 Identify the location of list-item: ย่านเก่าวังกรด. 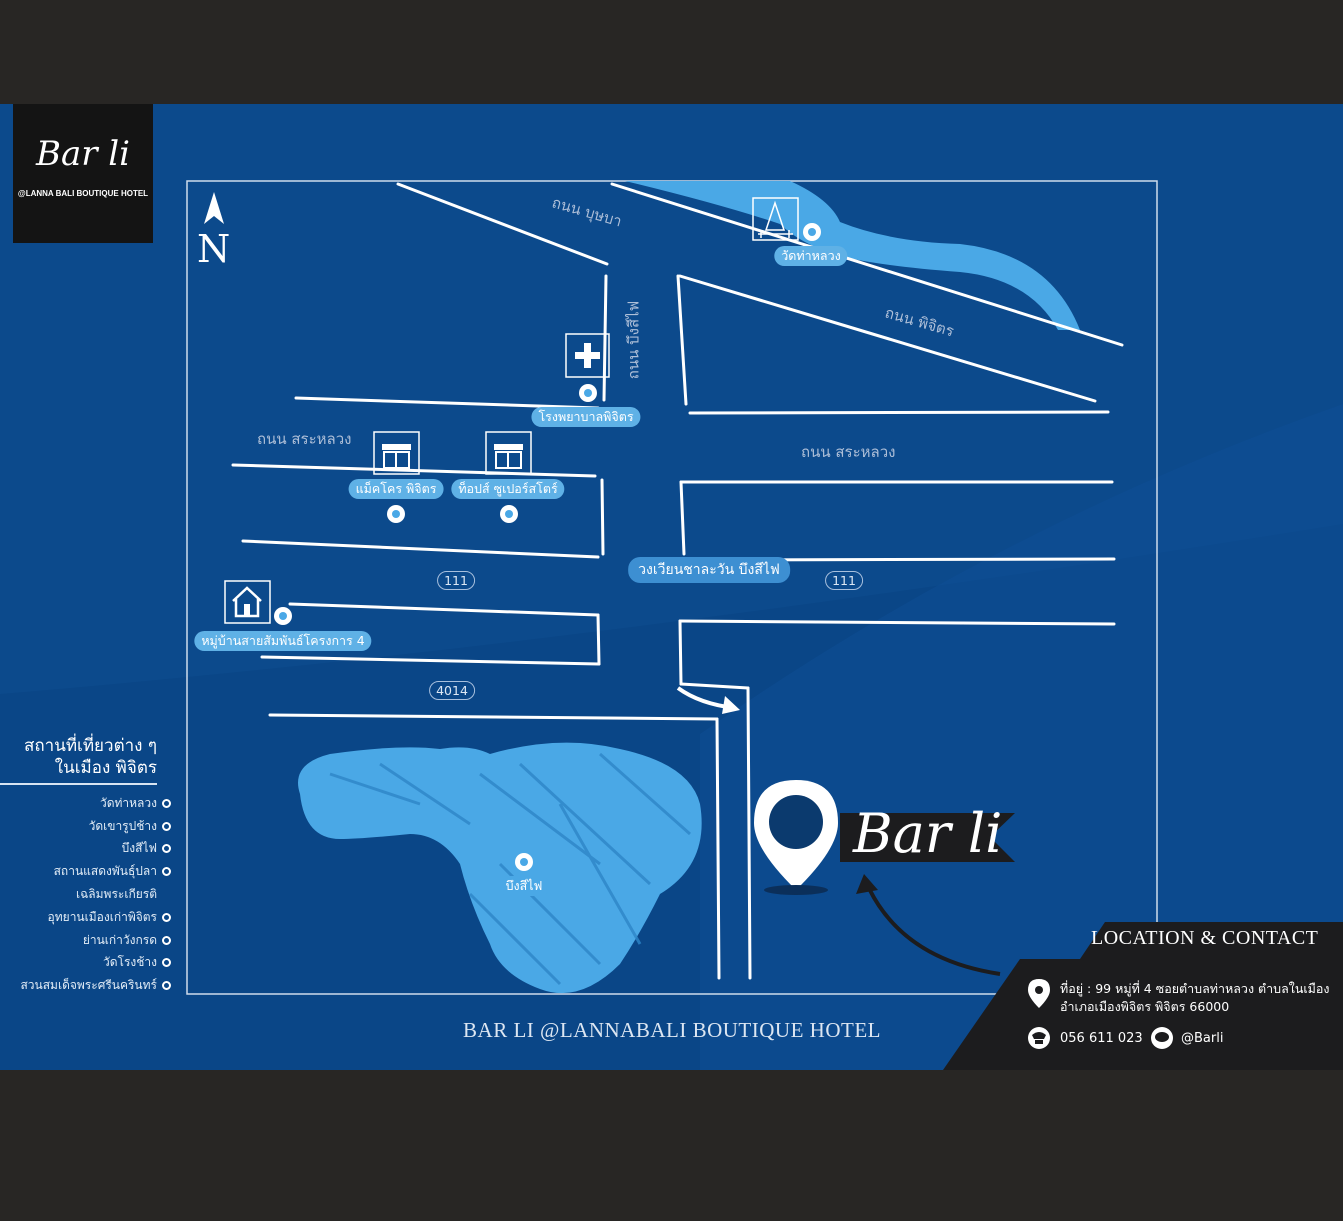
(85, 940).